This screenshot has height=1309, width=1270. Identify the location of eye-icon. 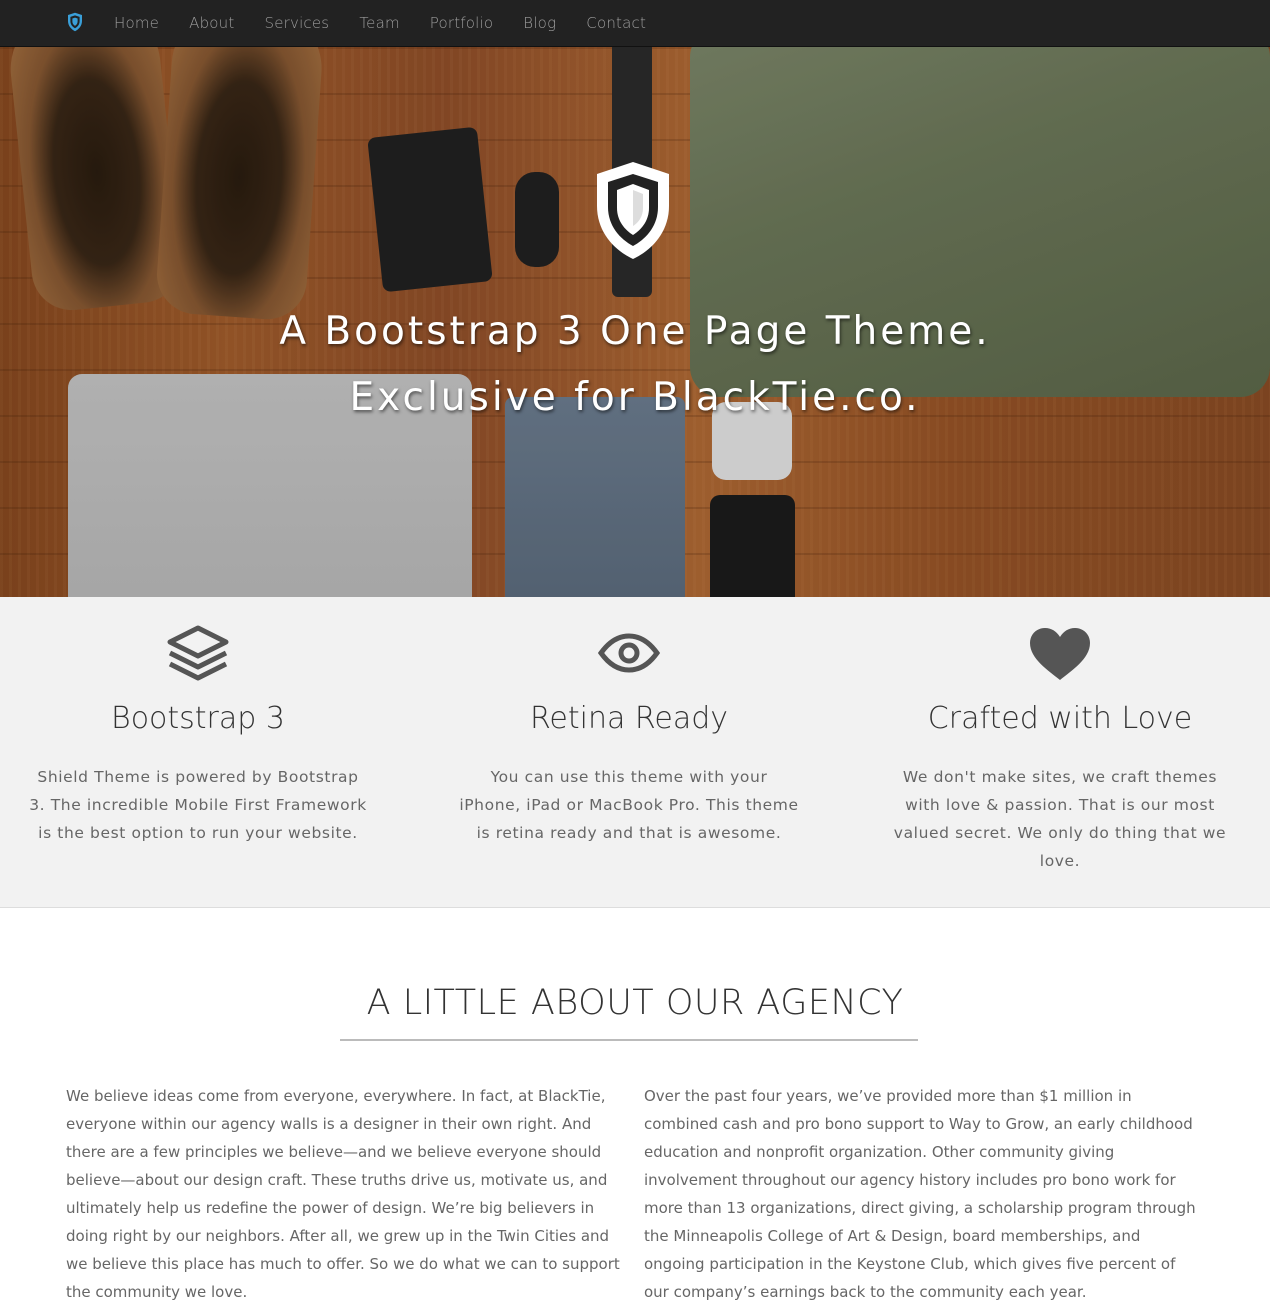
(629, 655).